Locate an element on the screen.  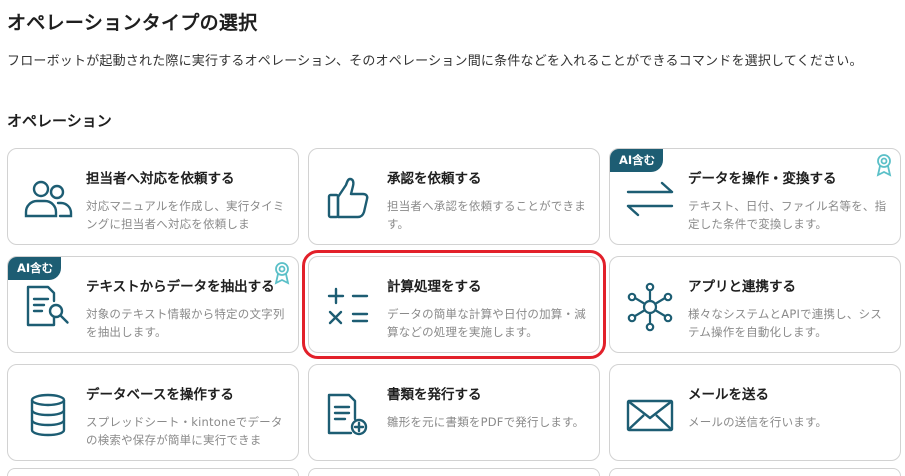
network-icon is located at coordinates (650, 307).